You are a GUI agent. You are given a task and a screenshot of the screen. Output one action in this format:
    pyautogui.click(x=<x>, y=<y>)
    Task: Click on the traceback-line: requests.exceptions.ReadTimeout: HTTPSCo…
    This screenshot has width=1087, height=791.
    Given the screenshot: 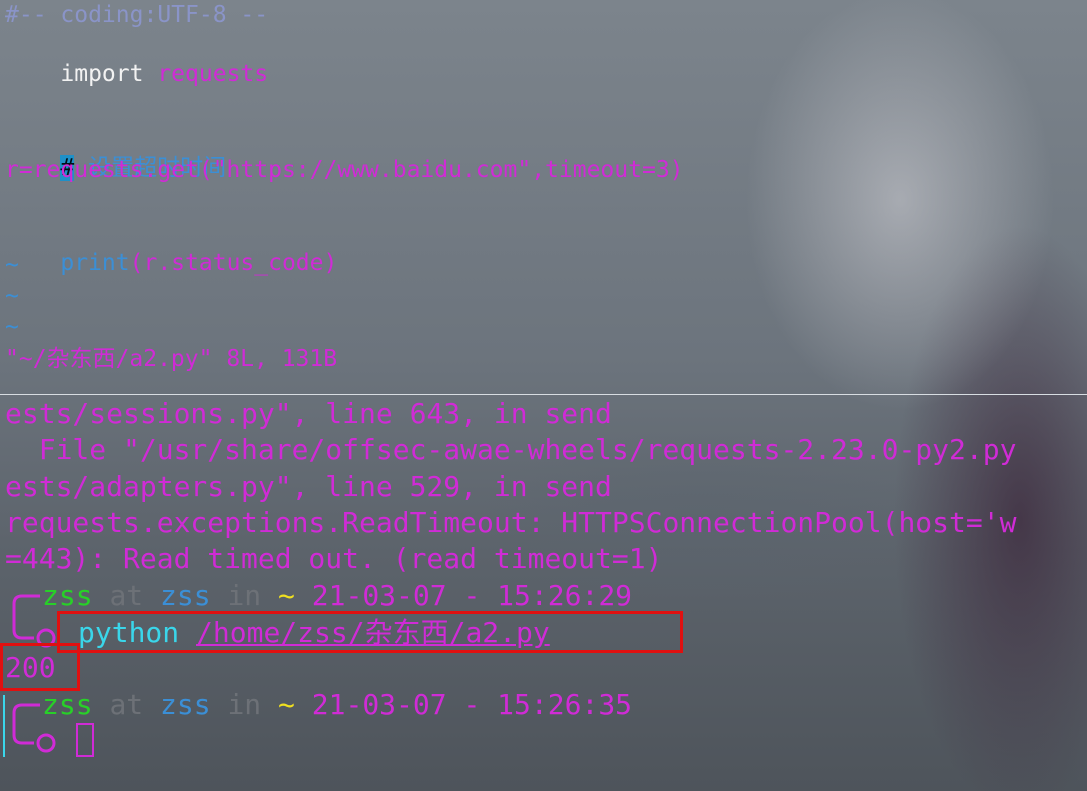 What is the action you would take?
    pyautogui.click(x=511, y=522)
    